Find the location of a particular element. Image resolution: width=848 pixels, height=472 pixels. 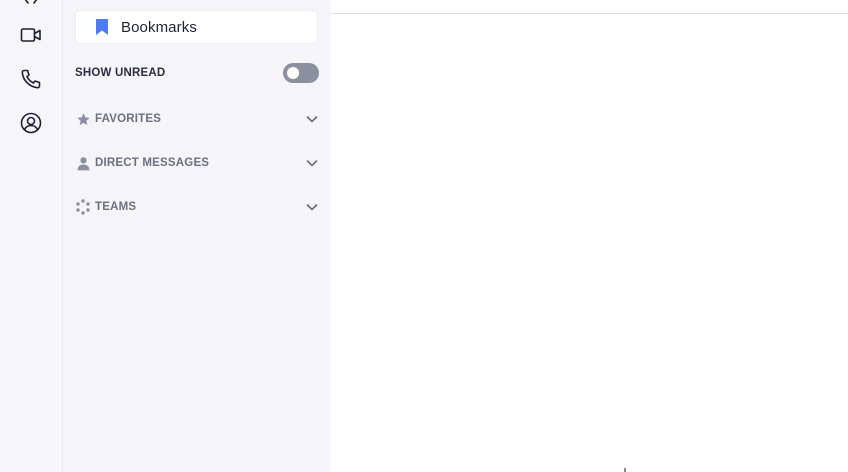

star-icon is located at coordinates (83, 119).